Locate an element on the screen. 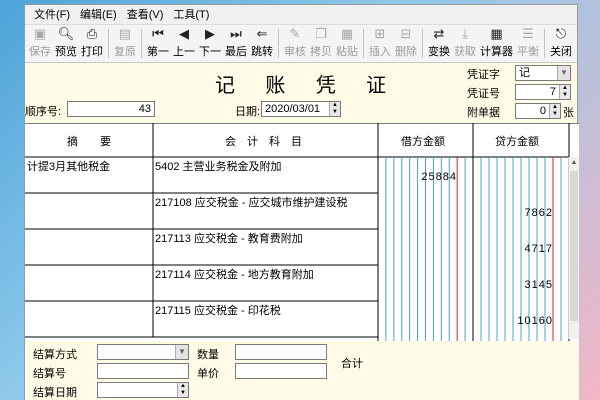 The width and height of the screenshot is (600, 400). printer-icon: ⎙ is located at coordinates (92, 33).